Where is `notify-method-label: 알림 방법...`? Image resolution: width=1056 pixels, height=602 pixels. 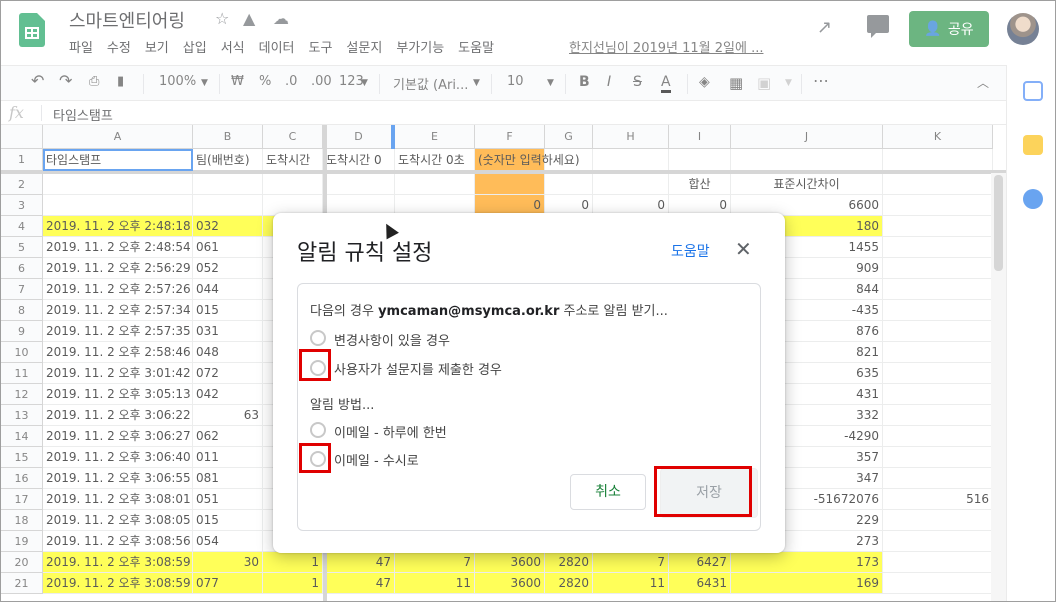
notify-method-label: 알림 방법... is located at coordinates (342, 405).